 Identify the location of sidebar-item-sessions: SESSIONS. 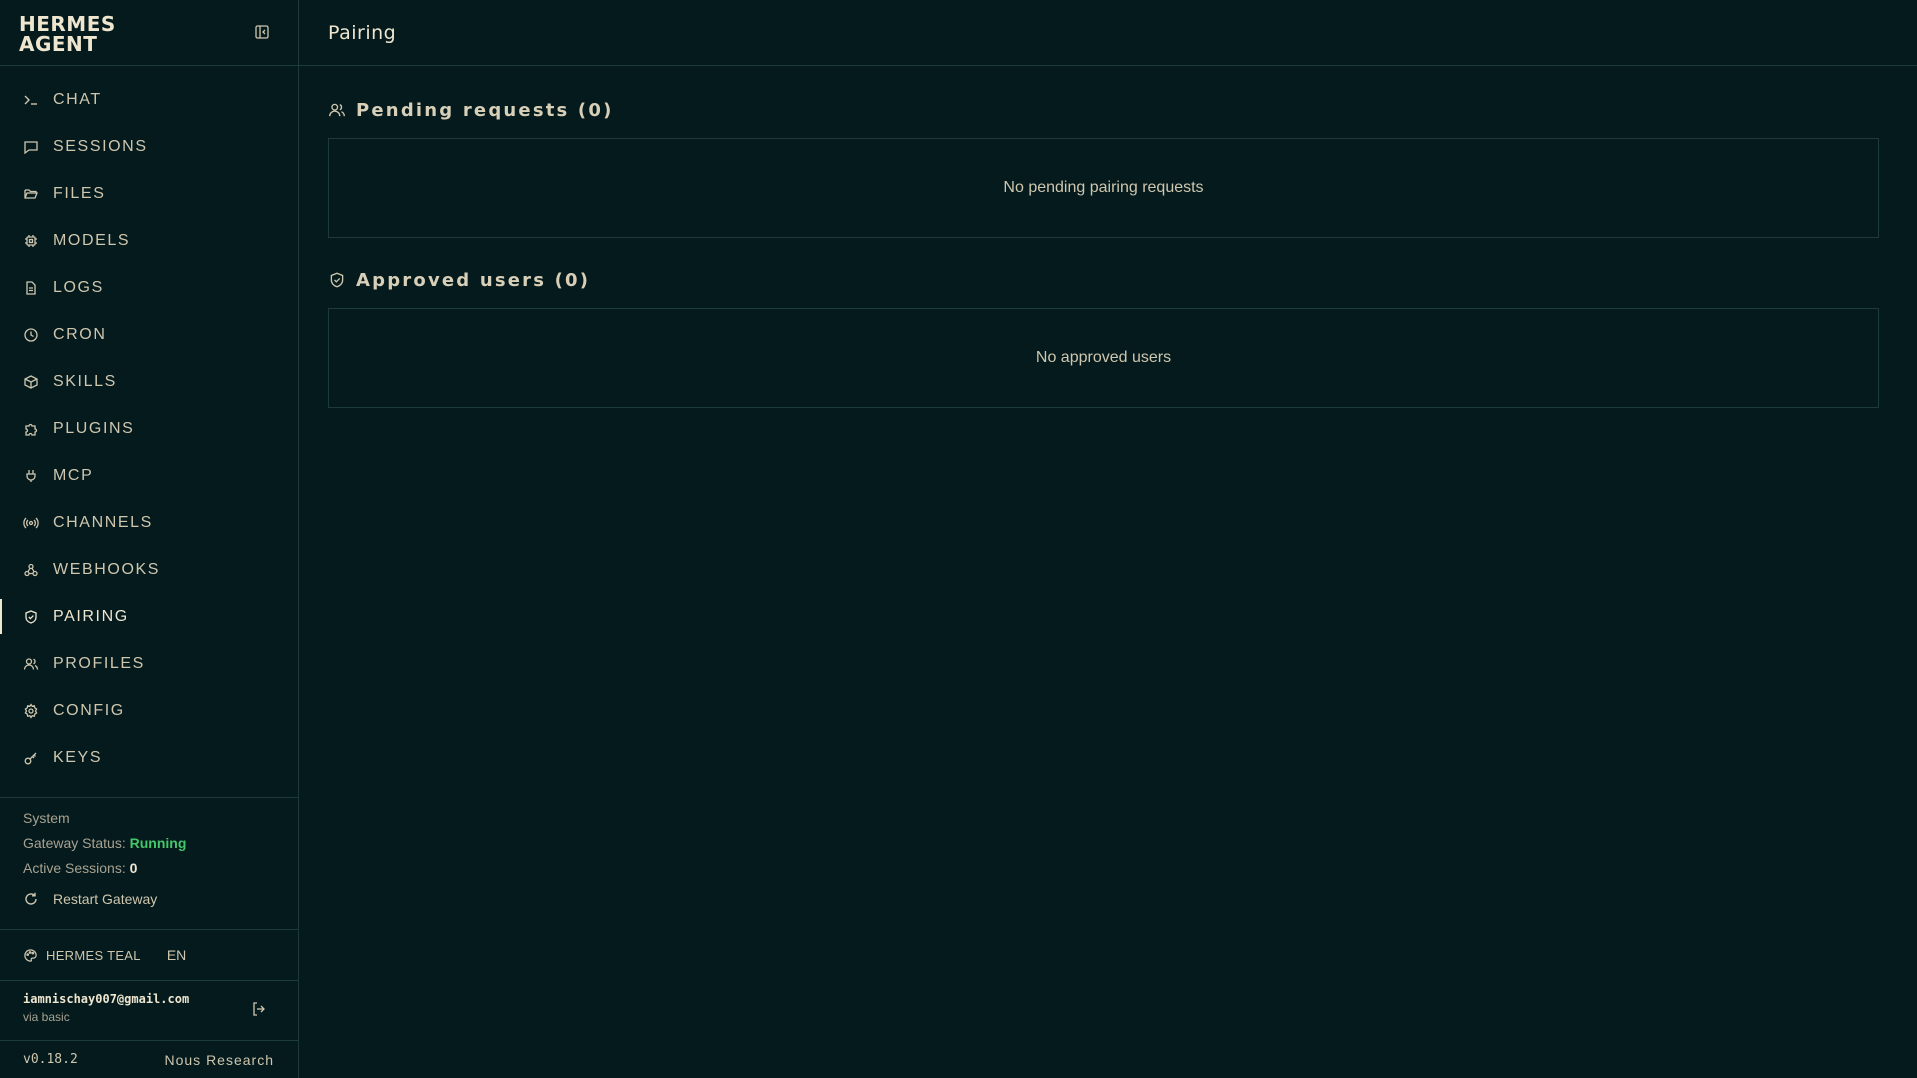
(149, 146).